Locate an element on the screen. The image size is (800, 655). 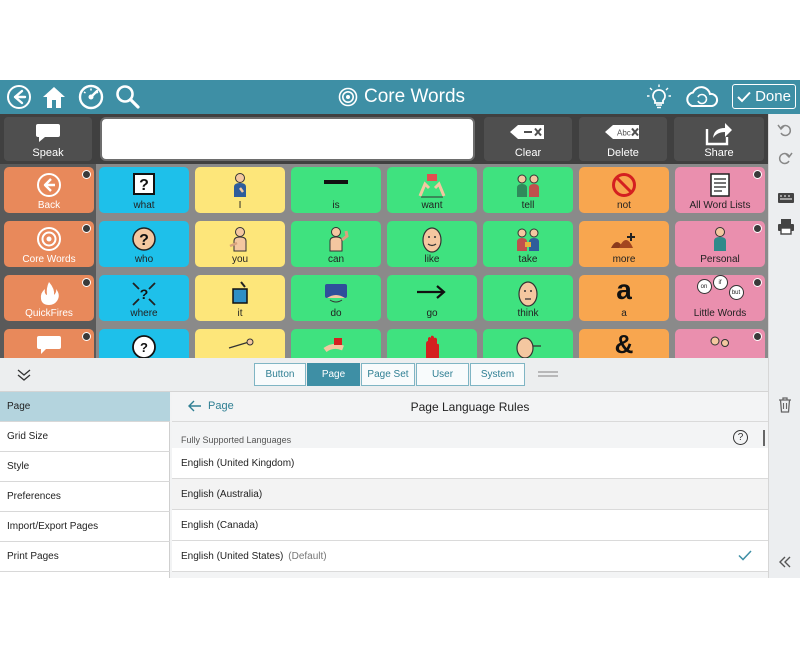
word-button-when: ? is located at coordinates (144, 343).